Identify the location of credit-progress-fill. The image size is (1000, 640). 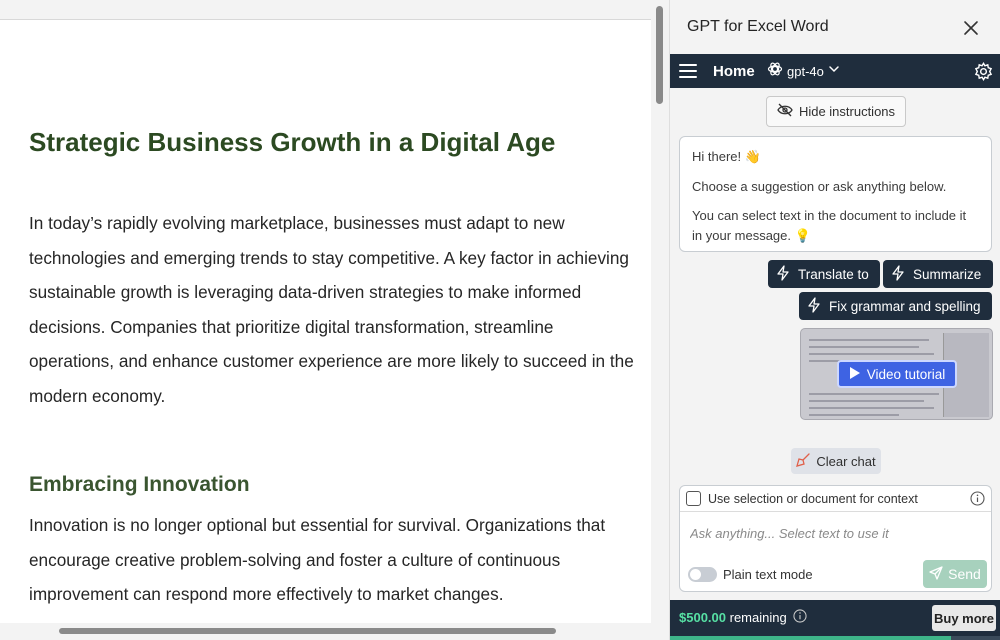
(811, 638).